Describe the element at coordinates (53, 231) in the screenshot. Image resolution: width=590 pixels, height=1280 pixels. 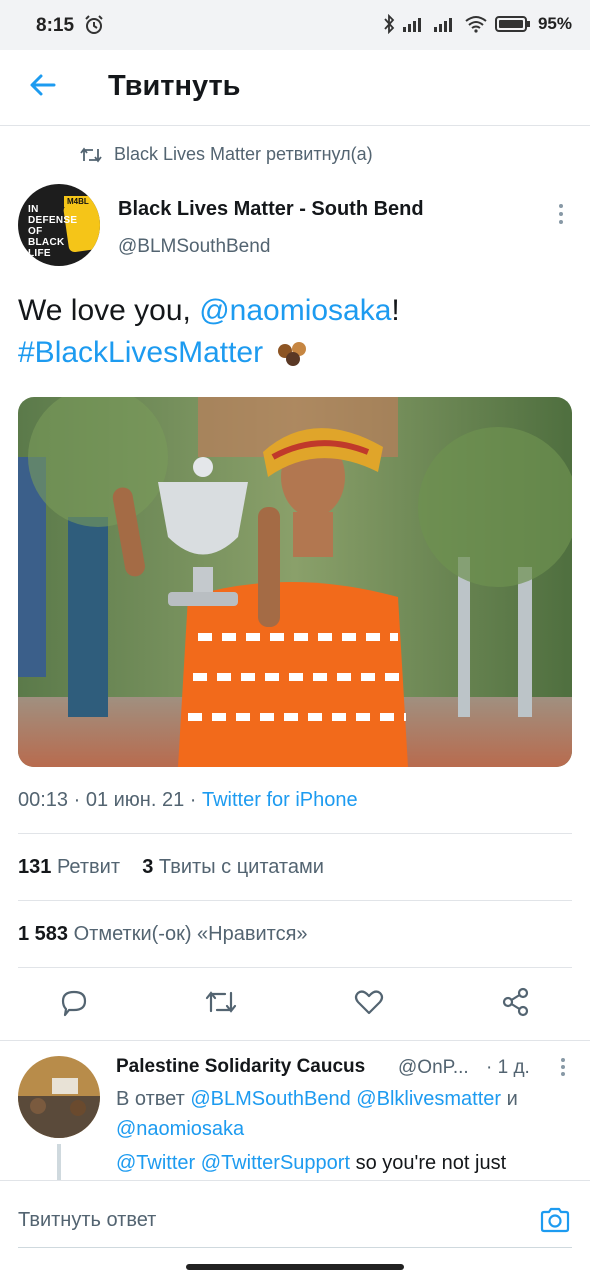
I see `avatar-text: IN DEFENSE OF BLACK LIFE` at that location.